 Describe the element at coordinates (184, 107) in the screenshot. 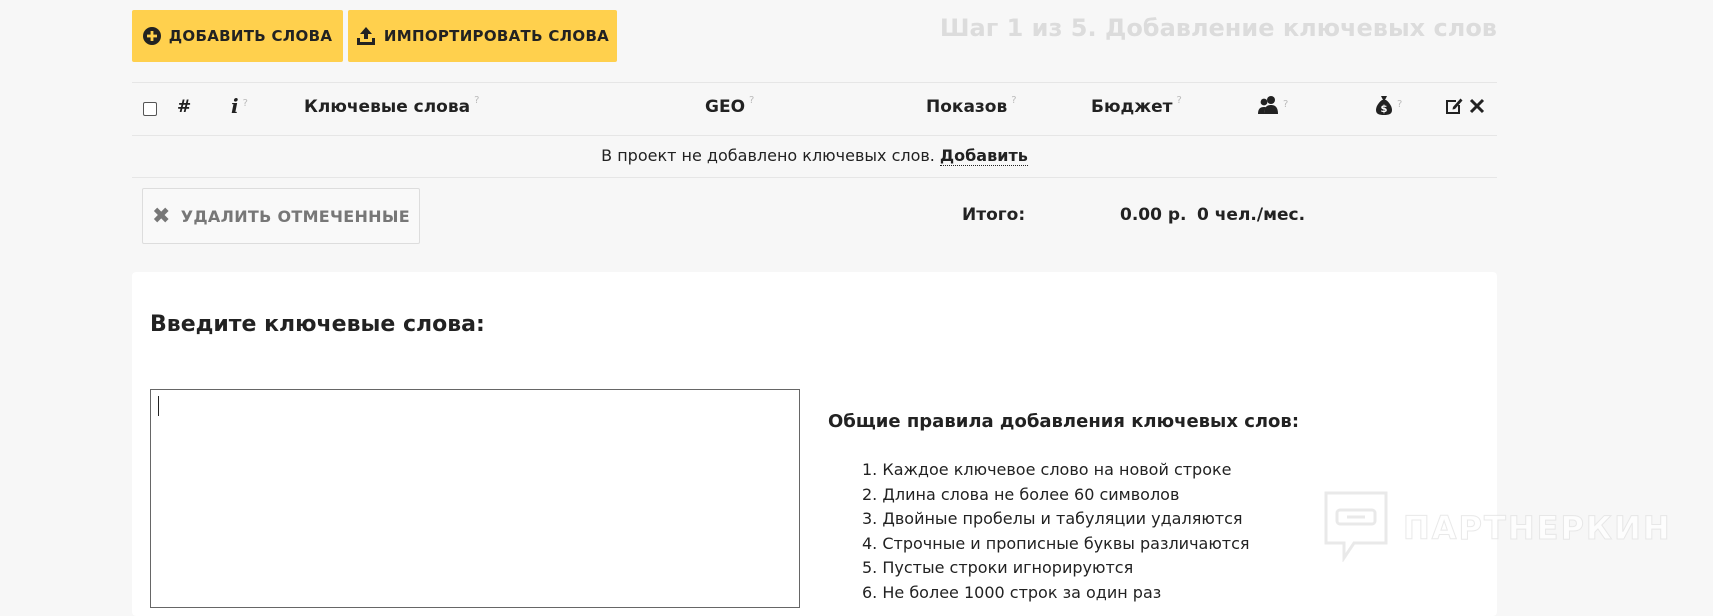

I see `column-number: #` at that location.